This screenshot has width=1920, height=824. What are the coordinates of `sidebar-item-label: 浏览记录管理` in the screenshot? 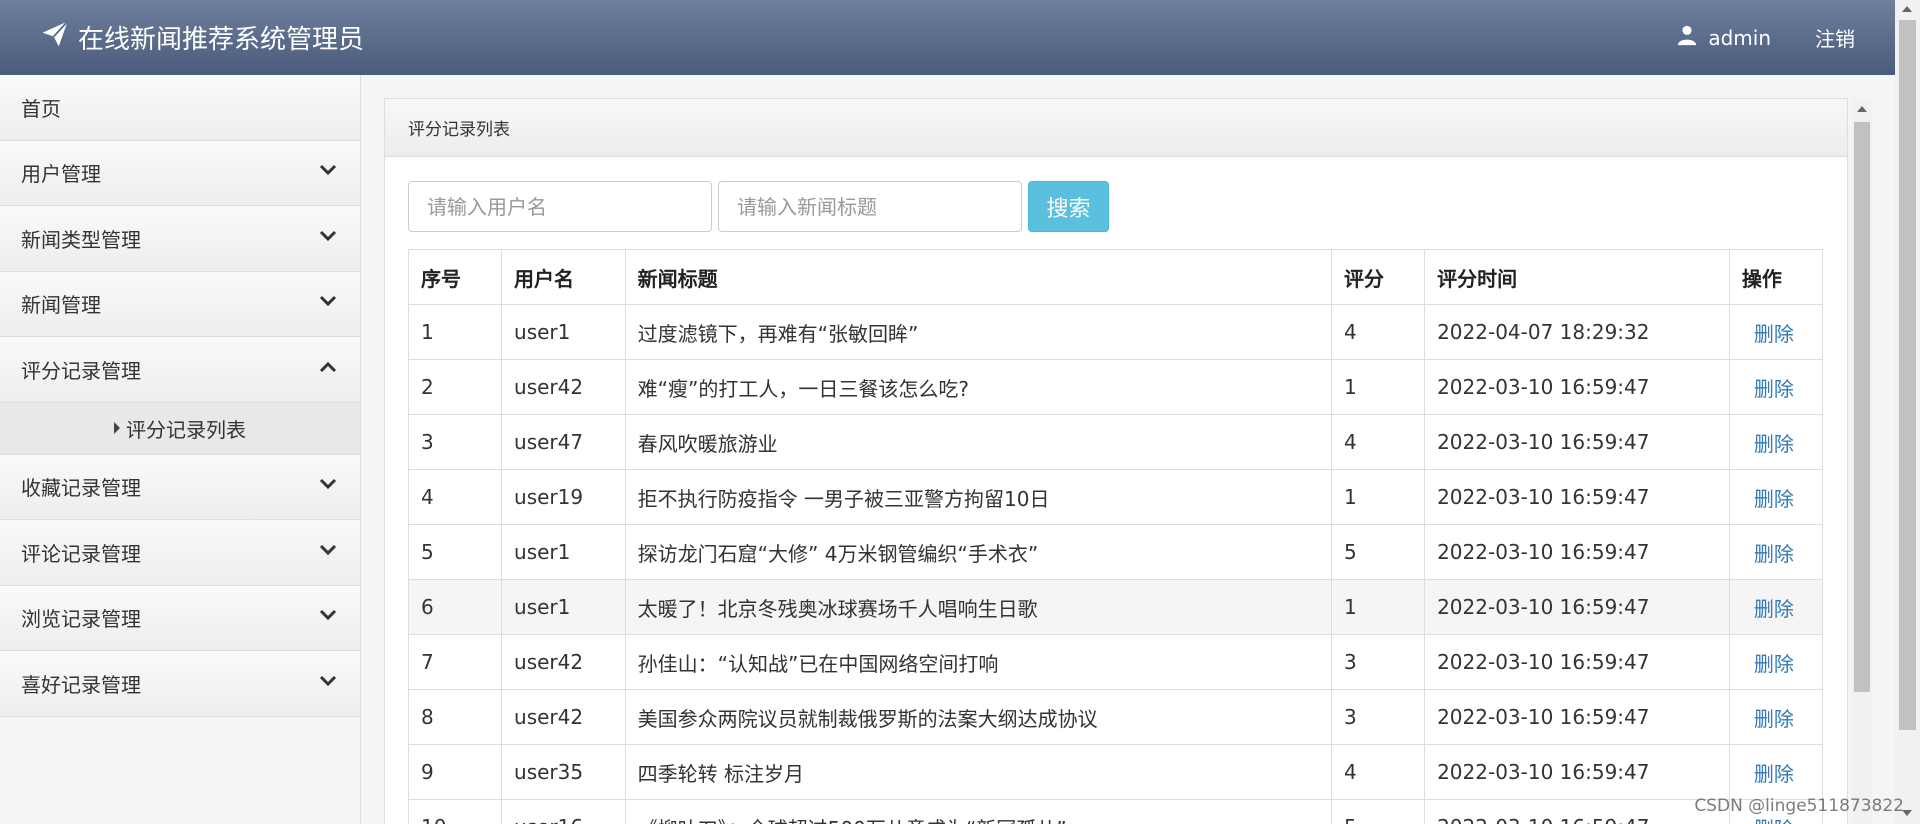 It's located at (81, 619).